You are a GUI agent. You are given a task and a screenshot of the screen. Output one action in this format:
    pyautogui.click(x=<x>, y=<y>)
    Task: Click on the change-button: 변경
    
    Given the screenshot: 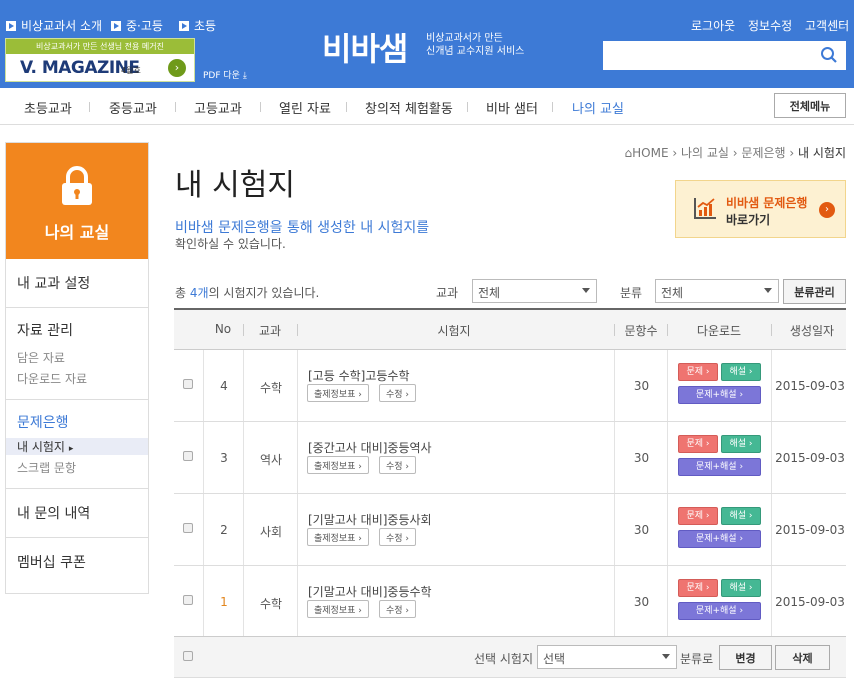 What is the action you would take?
    pyautogui.click(x=745, y=657)
    